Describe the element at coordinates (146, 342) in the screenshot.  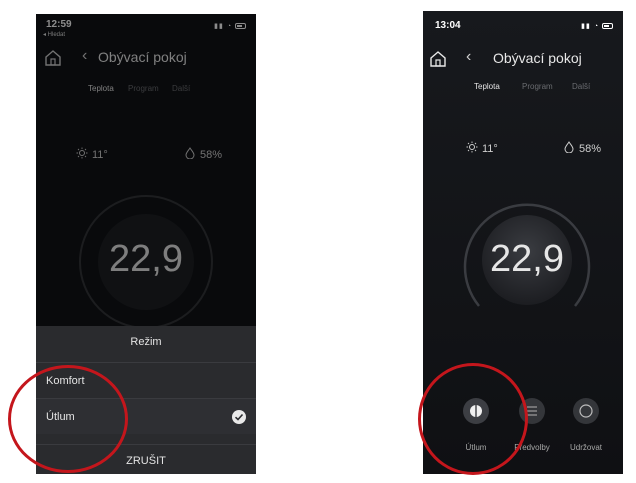
I see `sheet-title: Režim` at that location.